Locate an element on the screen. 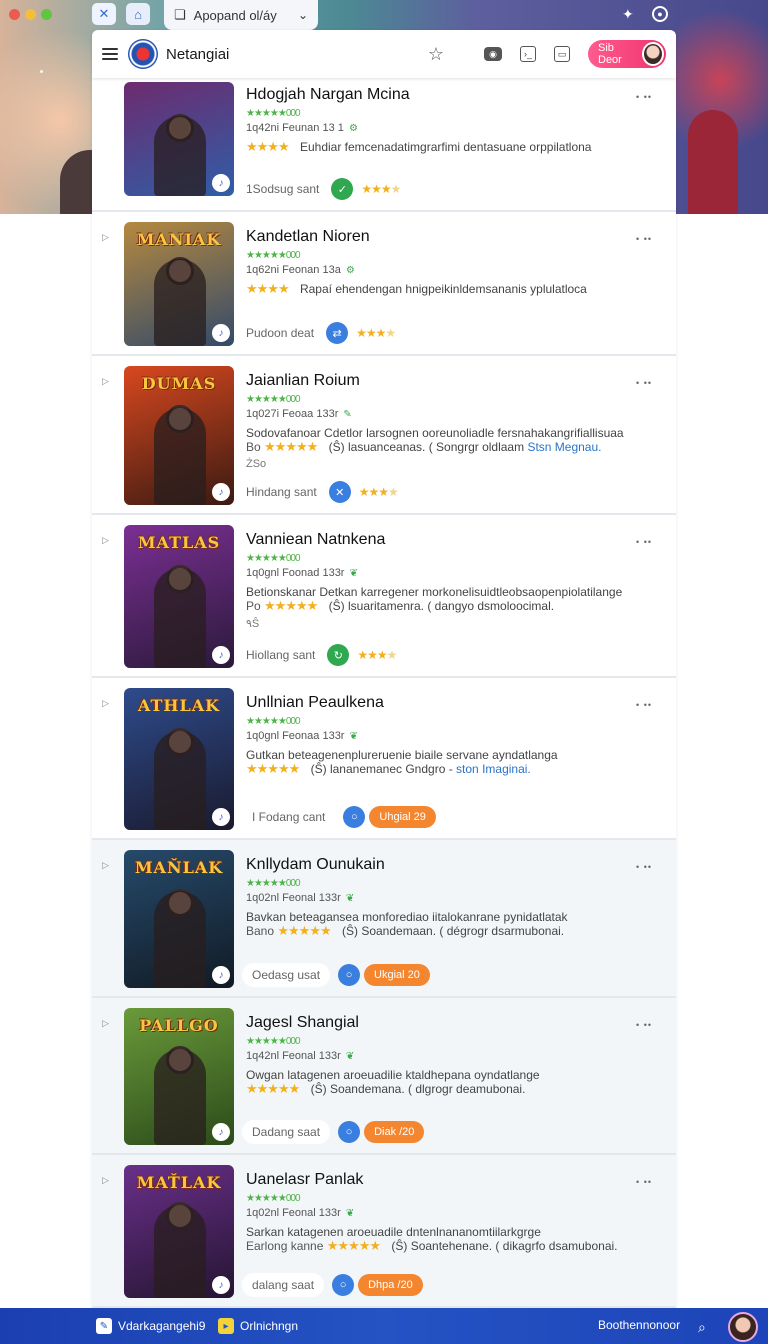 The image size is (768, 1344). bottom-item-right: Boothennonoor is located at coordinates (639, 1325).